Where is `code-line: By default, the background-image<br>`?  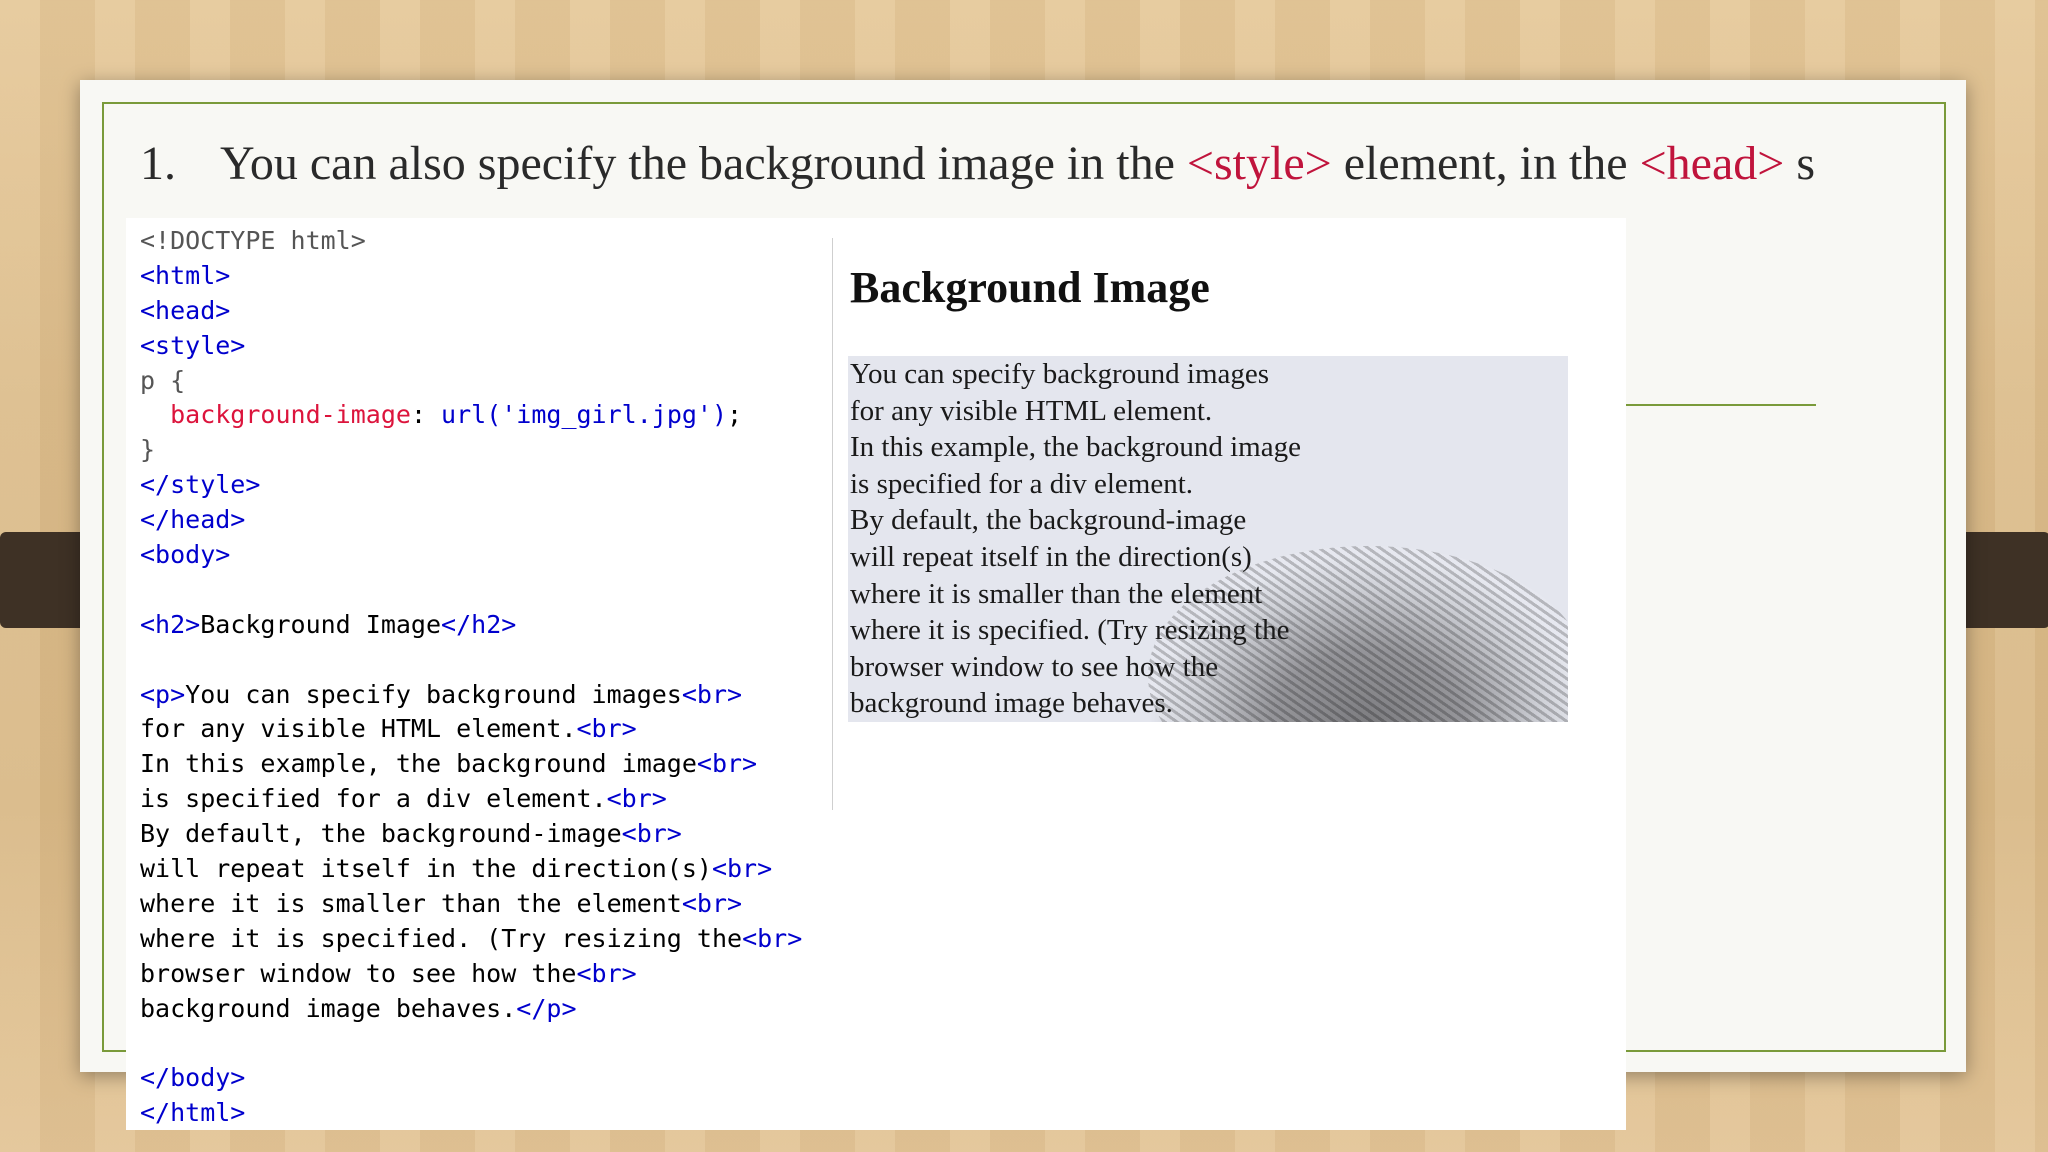 code-line: By default, the background-image<br> is located at coordinates (471, 834).